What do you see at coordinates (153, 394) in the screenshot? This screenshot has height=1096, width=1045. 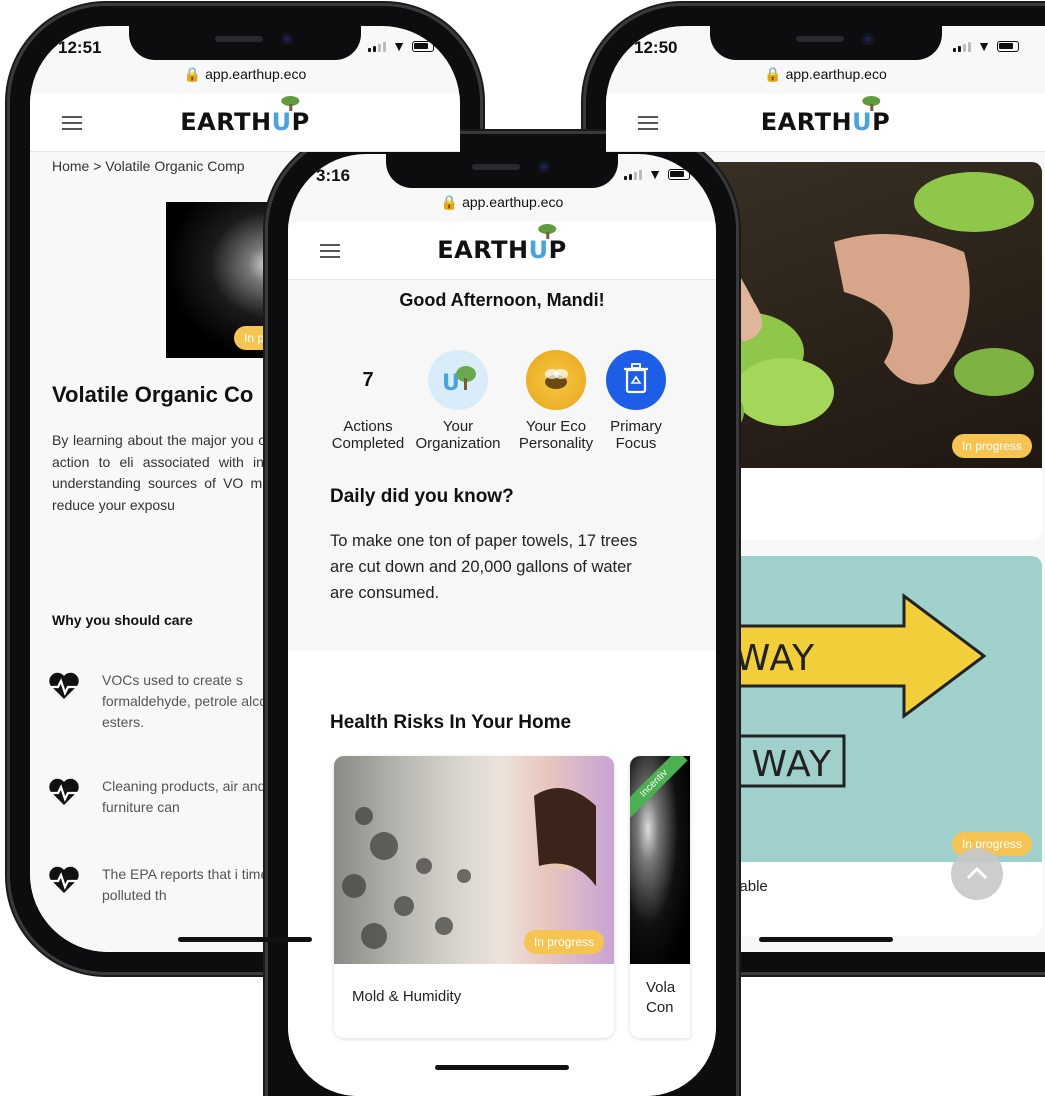 I see `article-title: Volatile Organic Co` at bounding box center [153, 394].